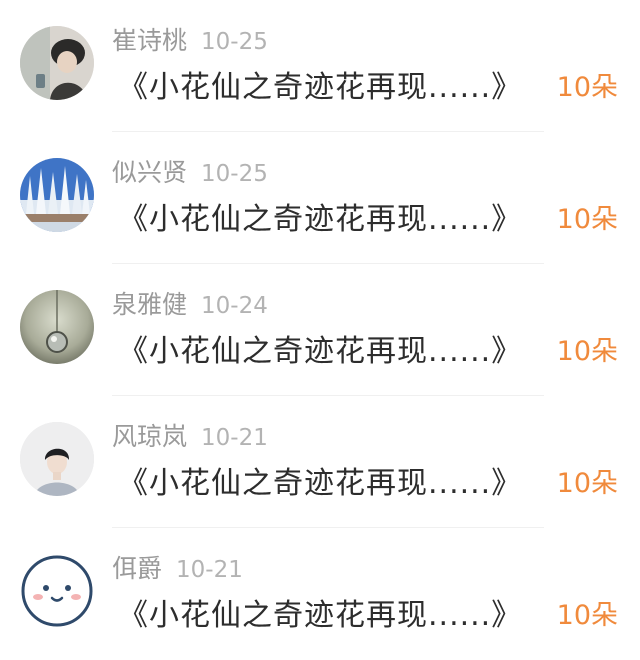  Describe the element at coordinates (234, 306) in the screenshot. I see `date-label: 10-24` at that location.